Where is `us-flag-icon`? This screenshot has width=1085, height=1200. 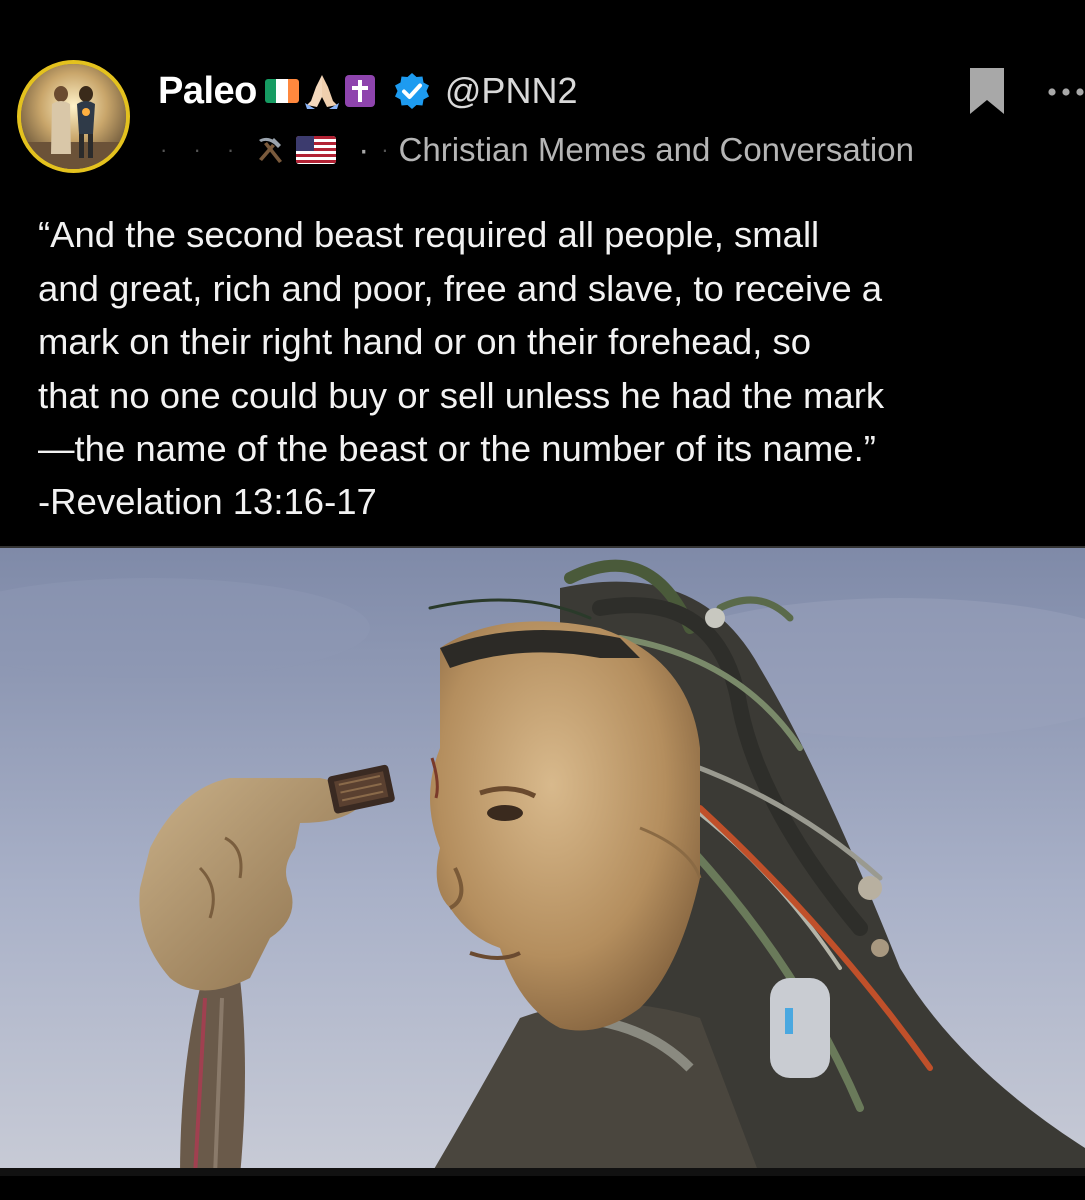 us-flag-icon is located at coordinates (316, 150).